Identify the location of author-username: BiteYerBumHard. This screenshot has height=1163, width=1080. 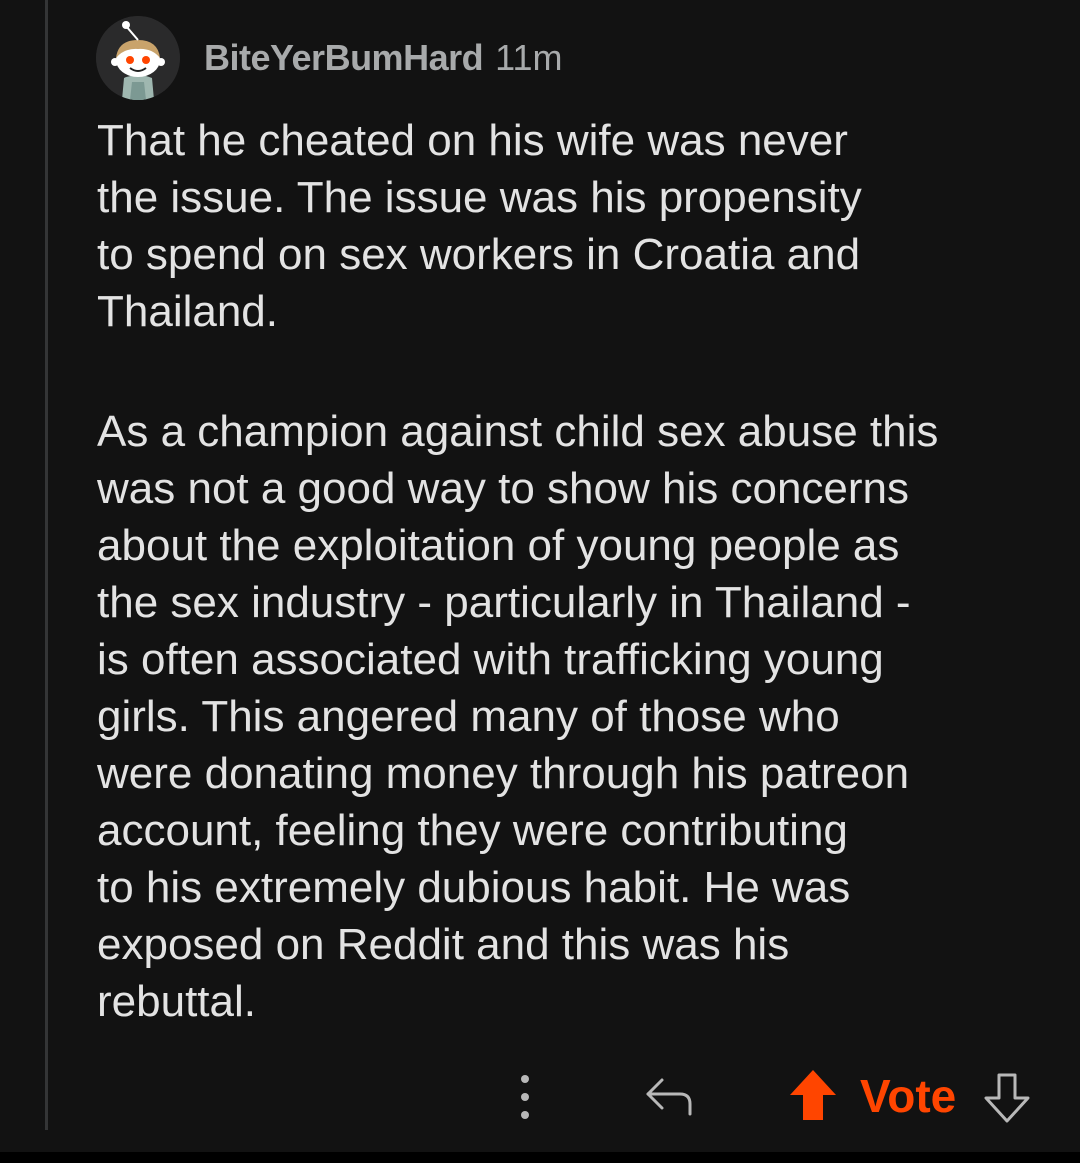
(344, 58).